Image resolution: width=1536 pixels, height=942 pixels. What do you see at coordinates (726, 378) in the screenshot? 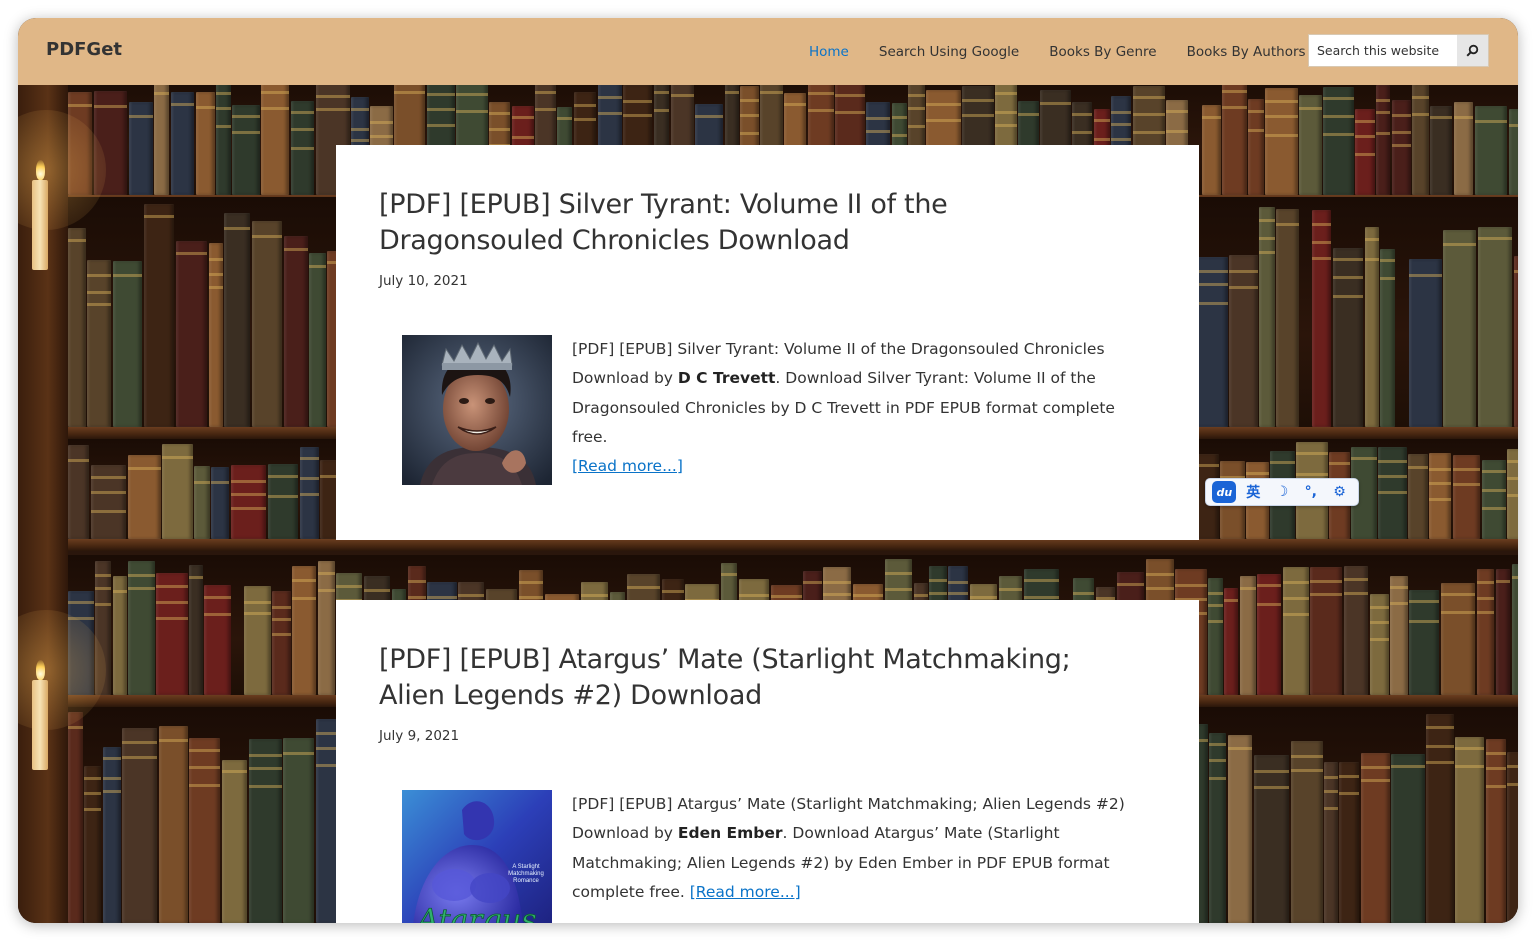
I see `author-name: D C Trevett` at bounding box center [726, 378].